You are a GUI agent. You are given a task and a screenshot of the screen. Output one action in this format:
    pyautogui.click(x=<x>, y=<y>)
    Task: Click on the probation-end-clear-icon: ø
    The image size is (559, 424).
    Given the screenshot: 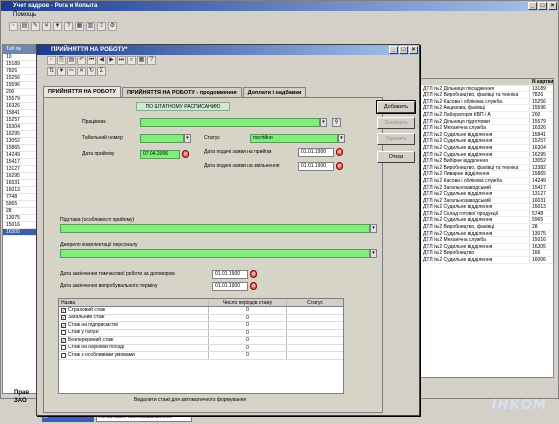 What is the action you would take?
    pyautogui.click(x=253, y=286)
    